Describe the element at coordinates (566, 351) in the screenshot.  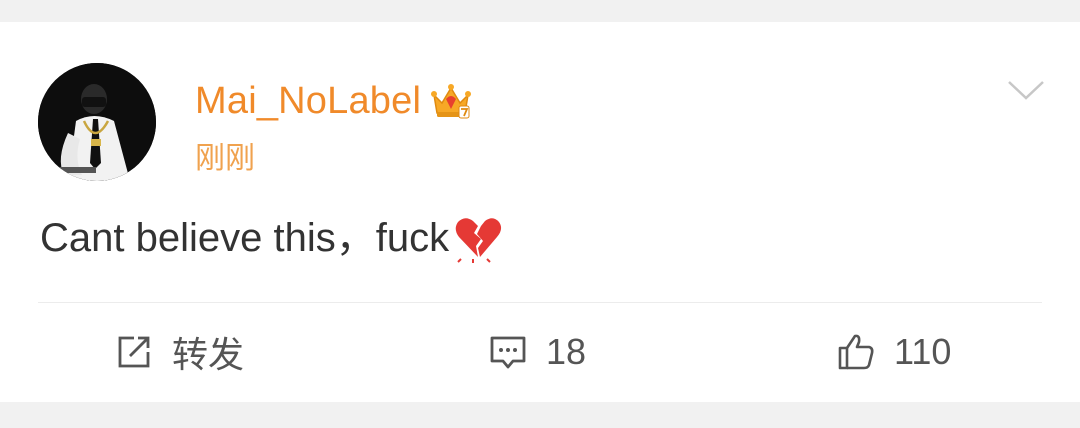
I see `comment-count: 18` at that location.